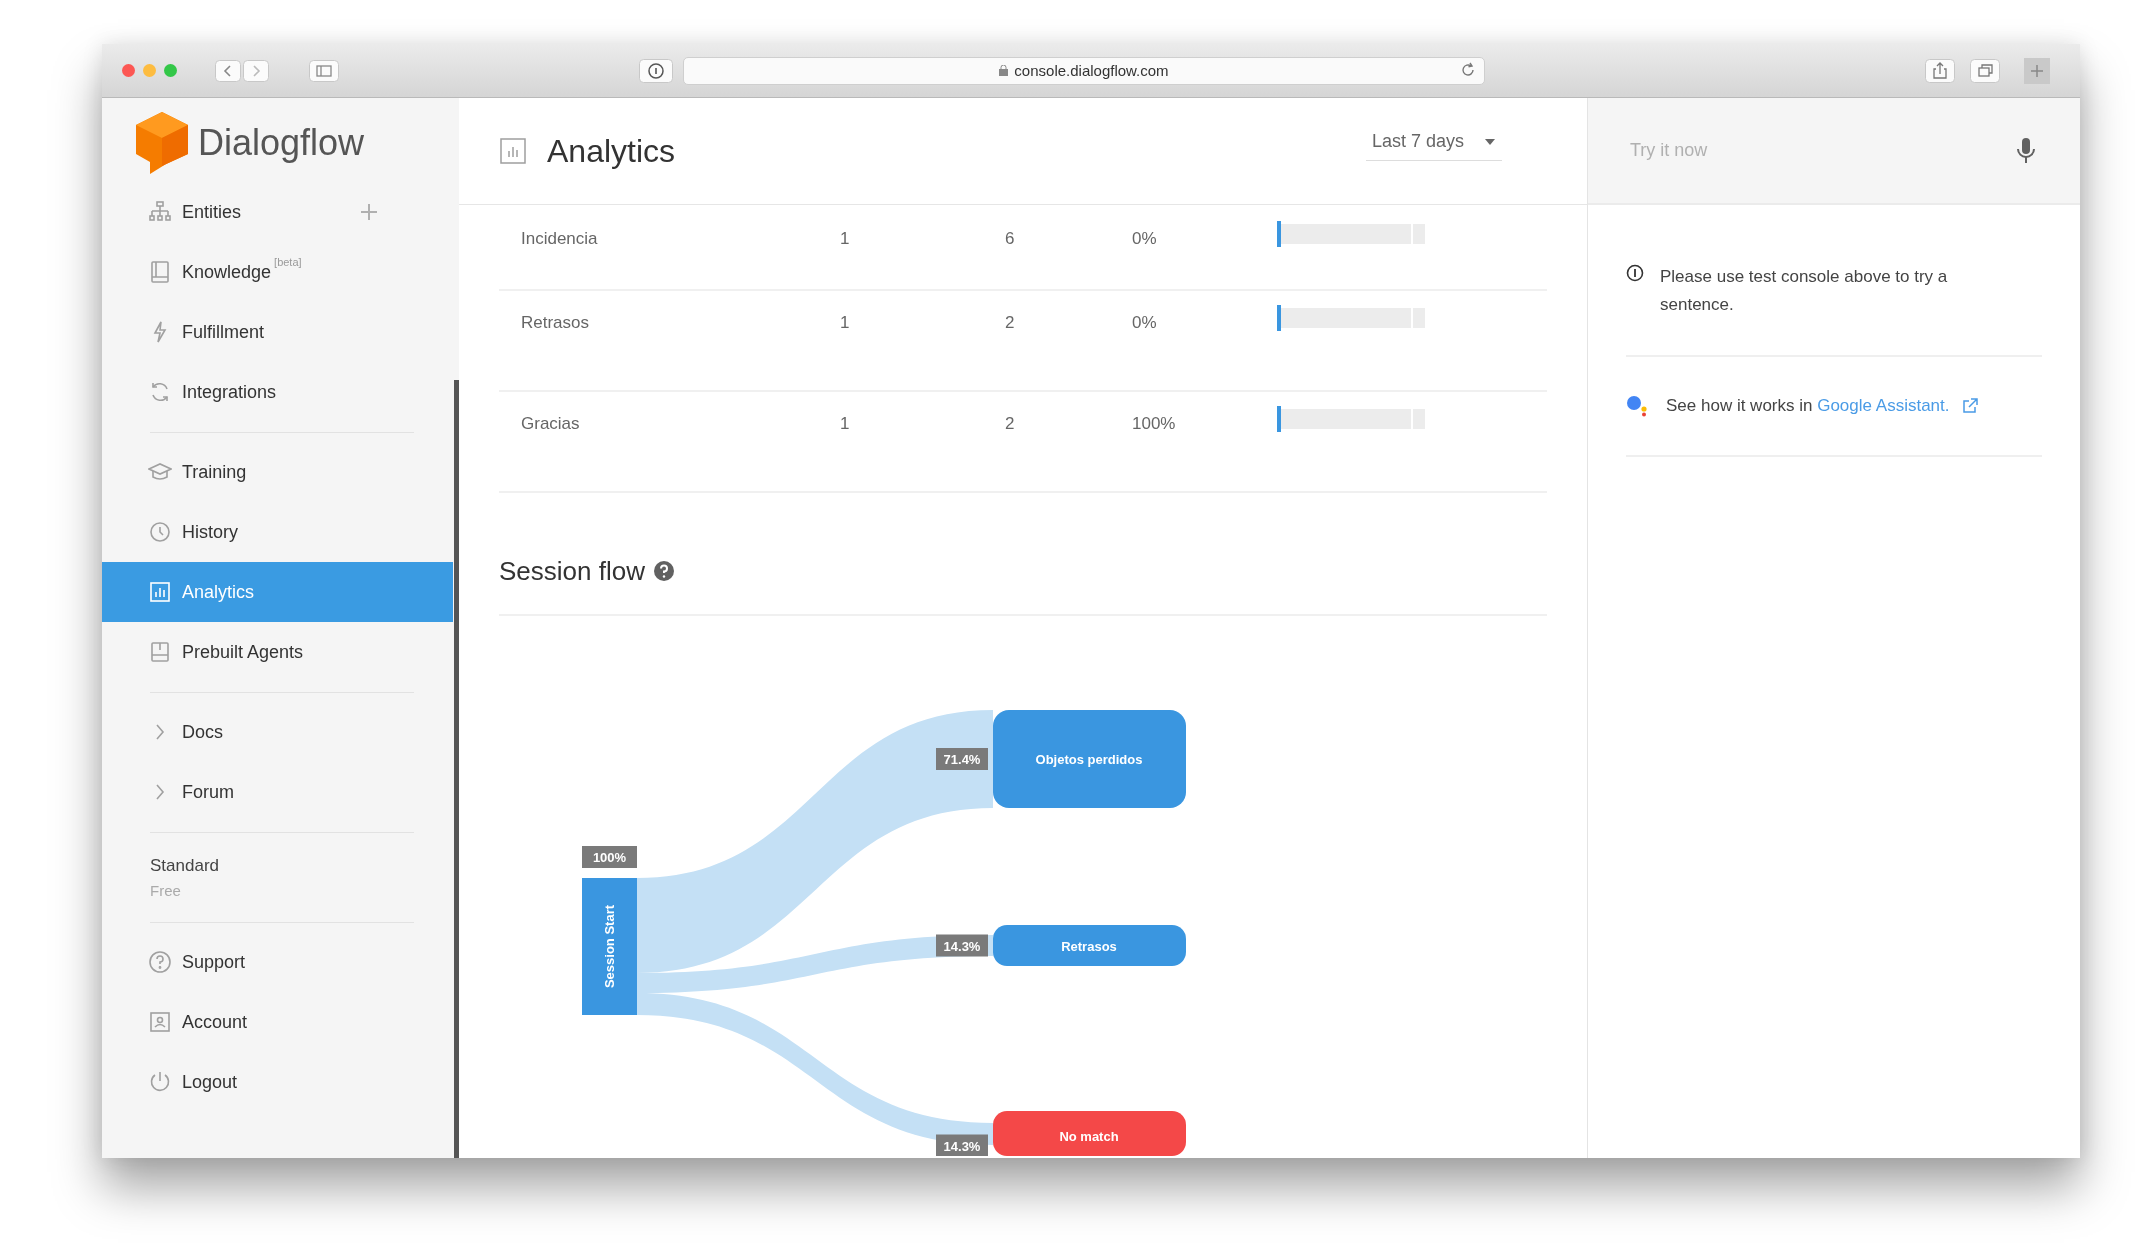  I want to click on document-icon, so click(160, 652).